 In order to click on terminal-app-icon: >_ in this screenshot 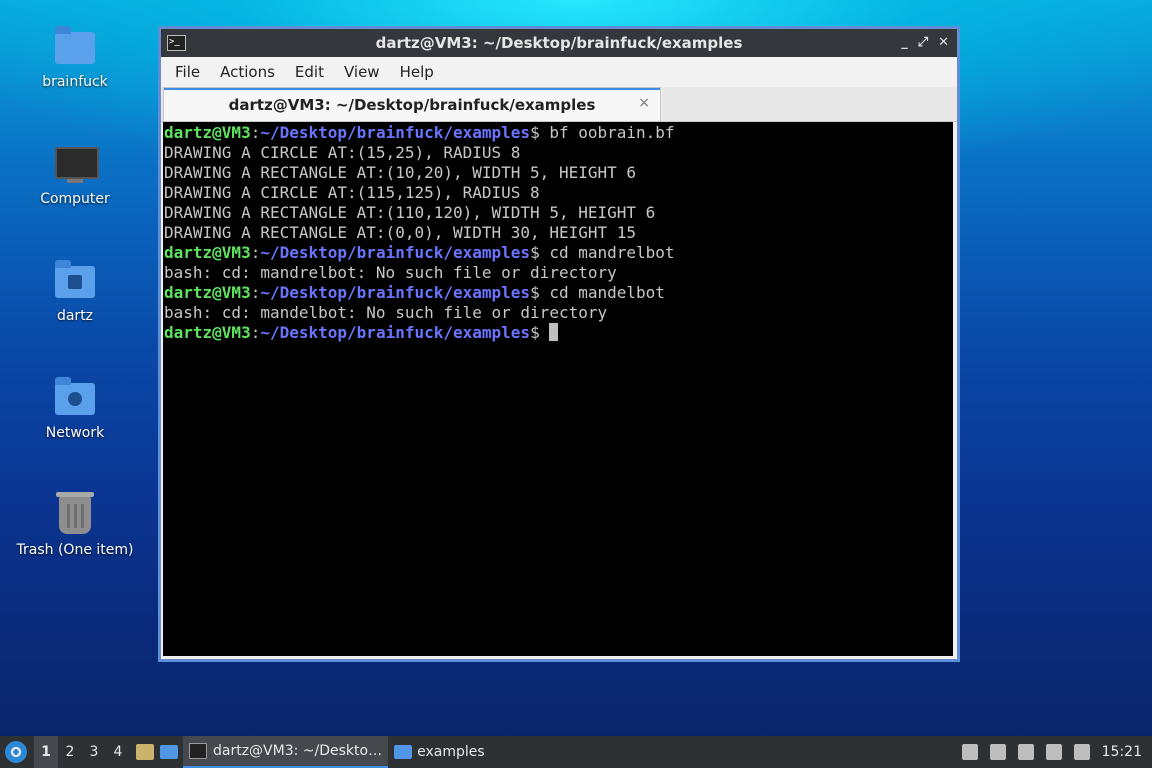, I will do `click(176, 43)`.